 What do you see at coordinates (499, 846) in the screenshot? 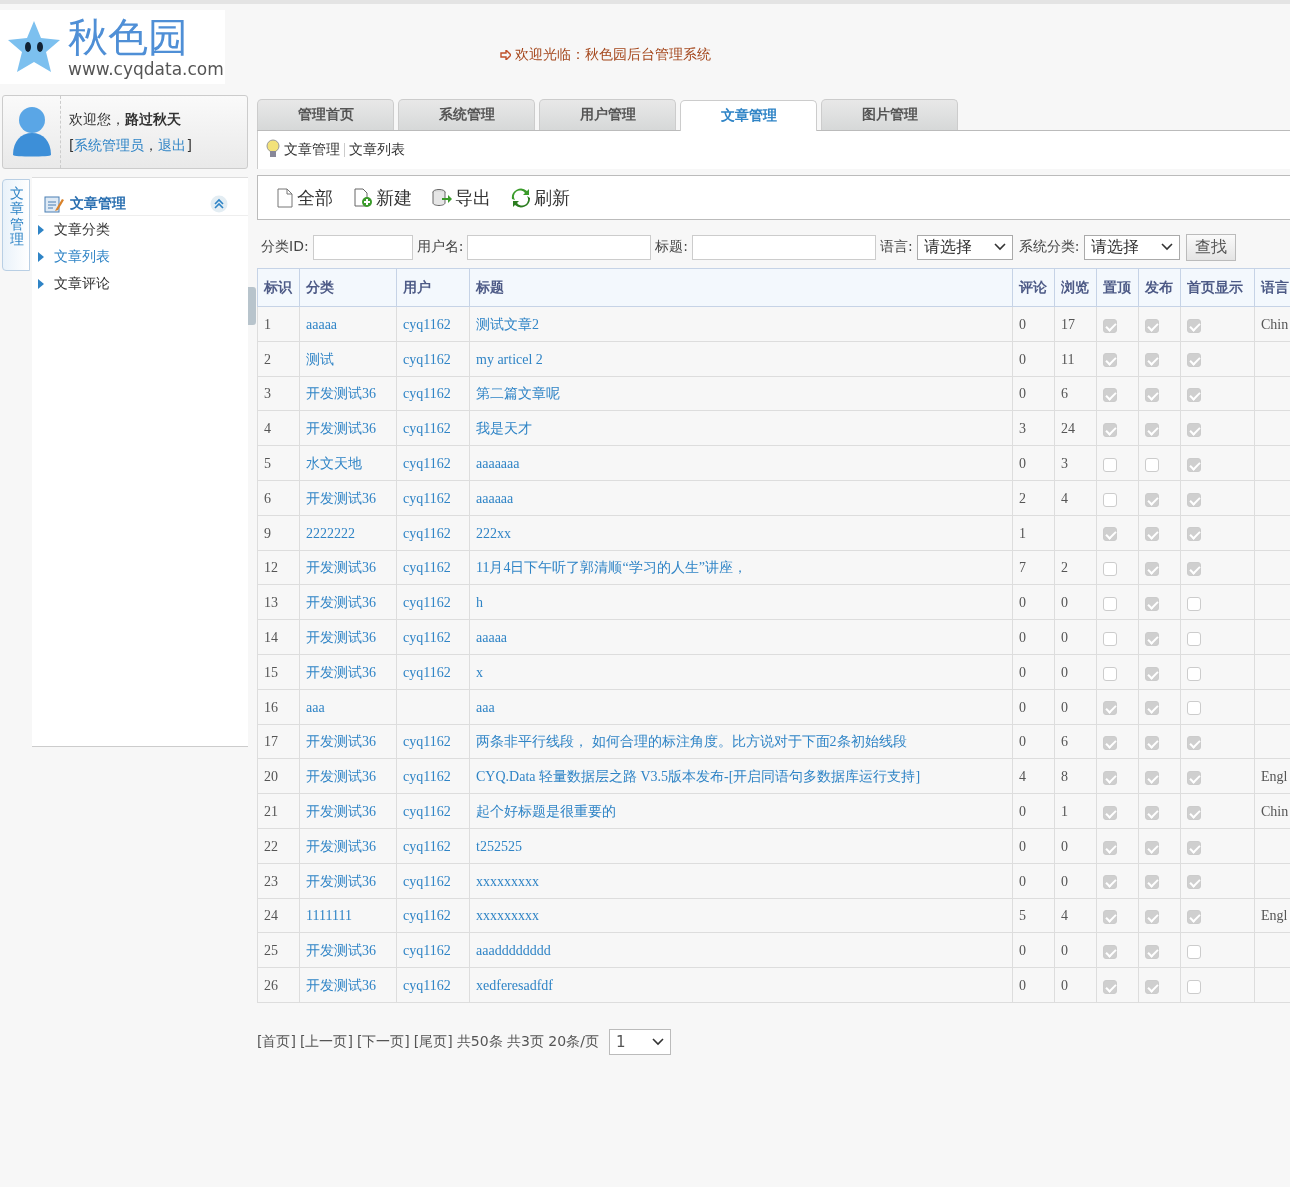
I see `title-link: t252525` at bounding box center [499, 846].